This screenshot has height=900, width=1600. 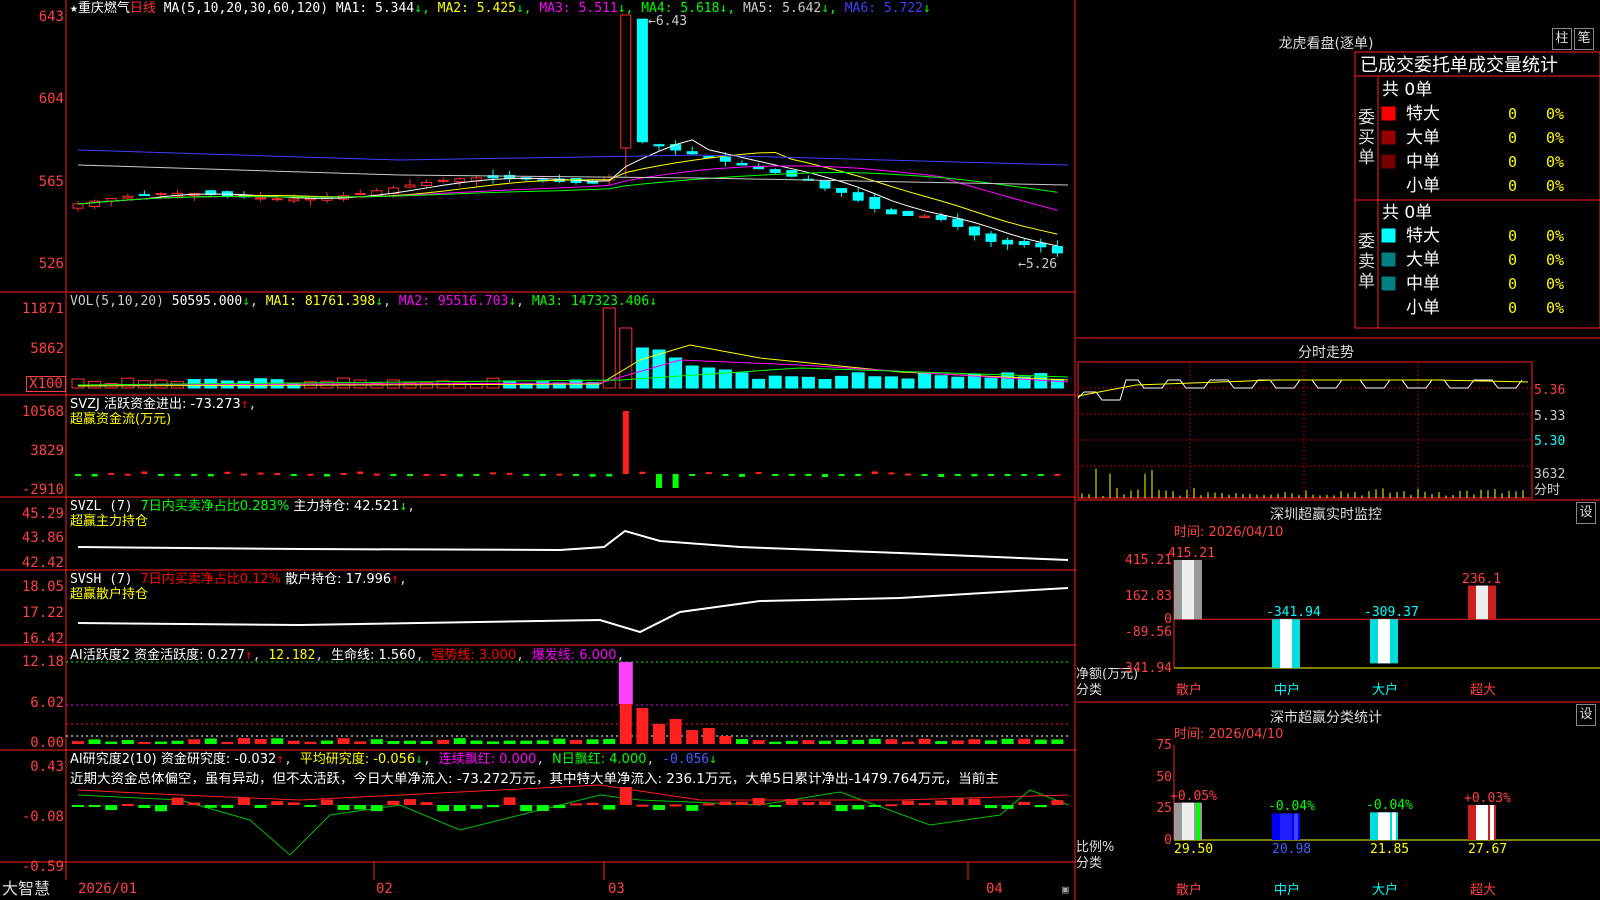 What do you see at coordinates (47, 743) in the screenshot?
I see `ai1-ytick: 0.00` at bounding box center [47, 743].